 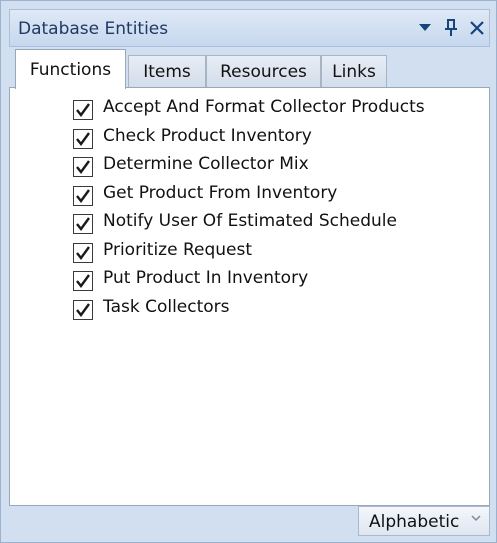 I want to click on function-list-item: Notify User Of Estimated Schedule, so click(x=249, y=222).